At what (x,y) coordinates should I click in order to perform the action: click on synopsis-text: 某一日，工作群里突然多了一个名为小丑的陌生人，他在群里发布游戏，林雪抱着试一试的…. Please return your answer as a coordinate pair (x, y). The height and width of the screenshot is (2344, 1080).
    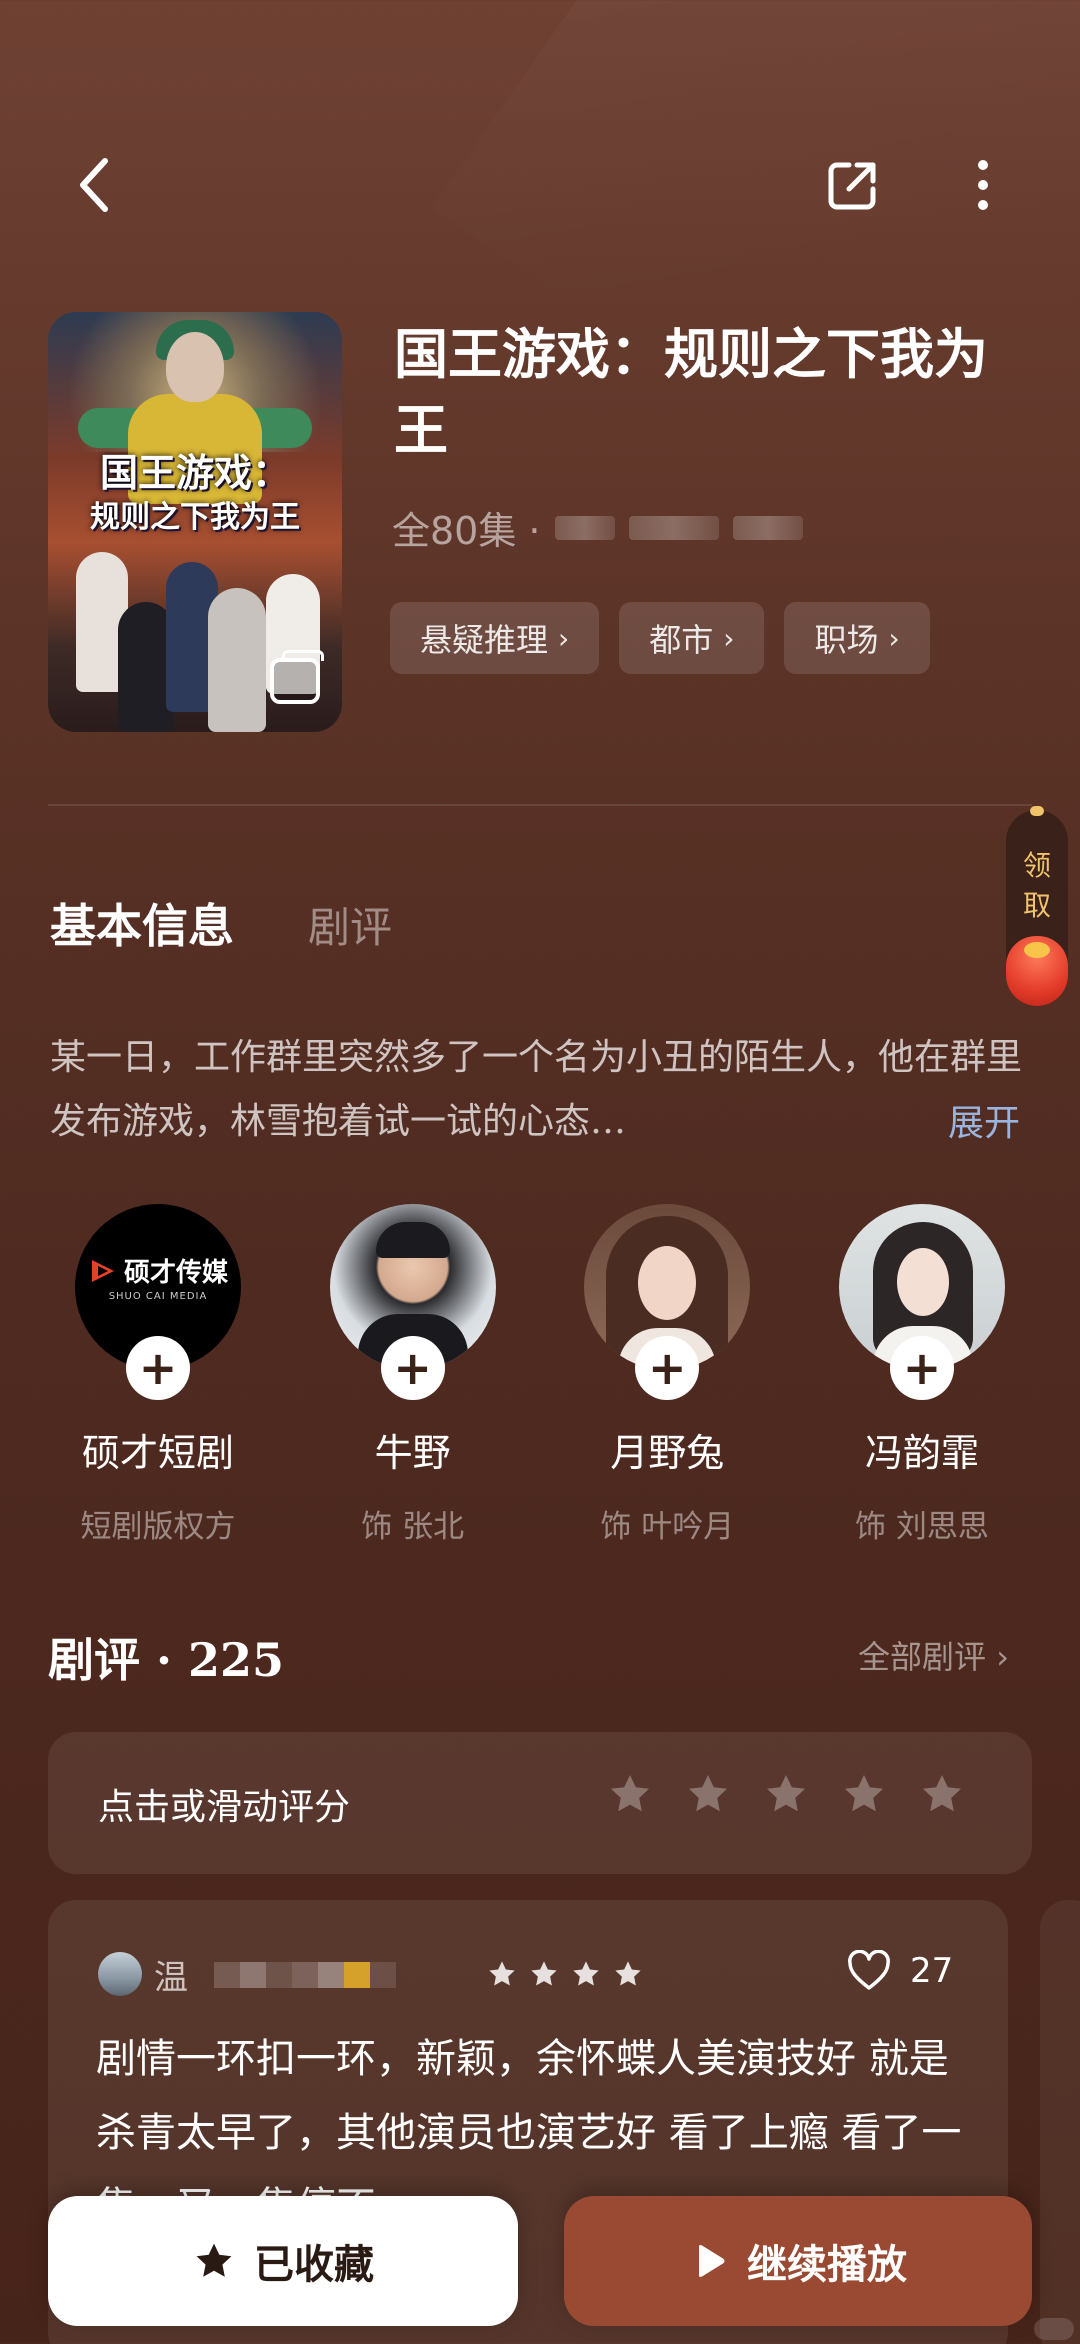
    Looking at the image, I should click on (536, 1089).